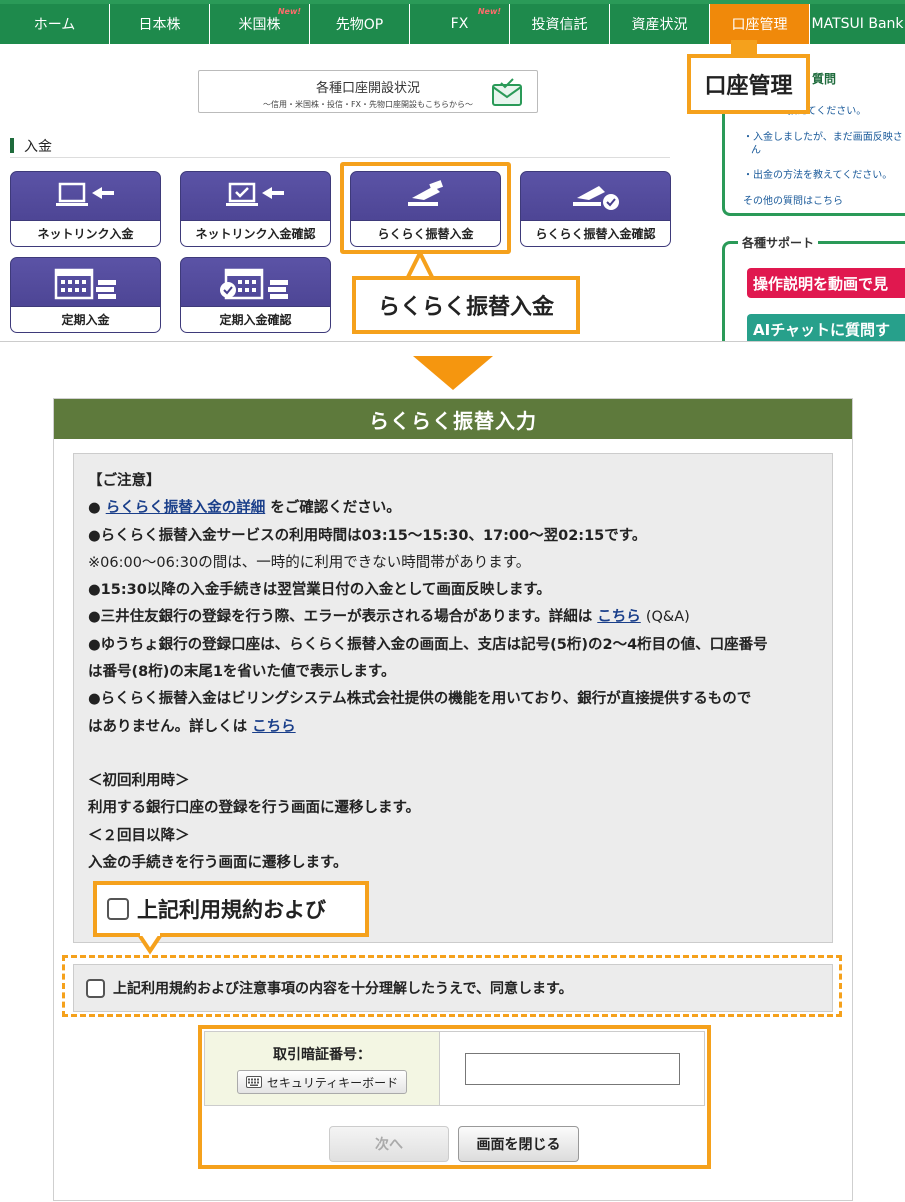  I want to click on nav-funds: 投資信託, so click(560, 24).